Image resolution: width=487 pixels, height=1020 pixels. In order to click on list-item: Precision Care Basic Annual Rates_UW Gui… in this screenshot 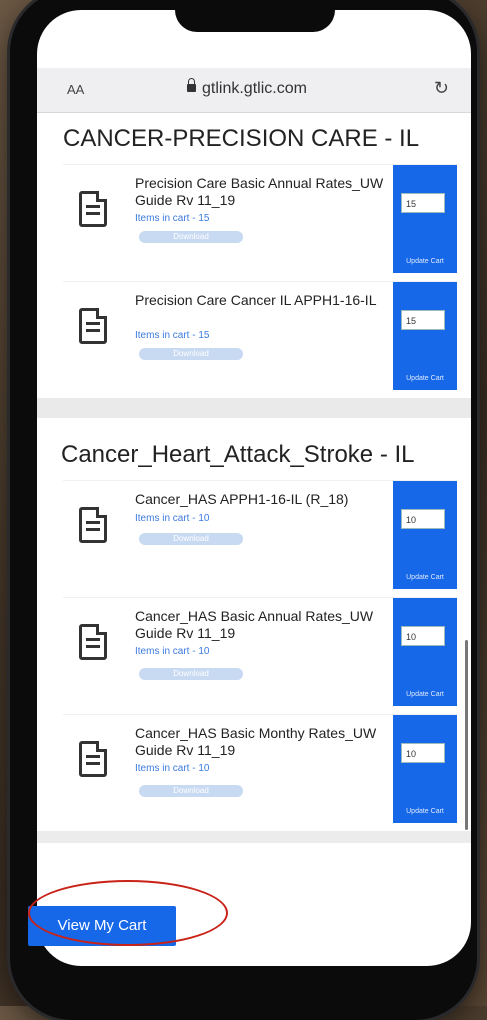, I will do `click(260, 218)`.